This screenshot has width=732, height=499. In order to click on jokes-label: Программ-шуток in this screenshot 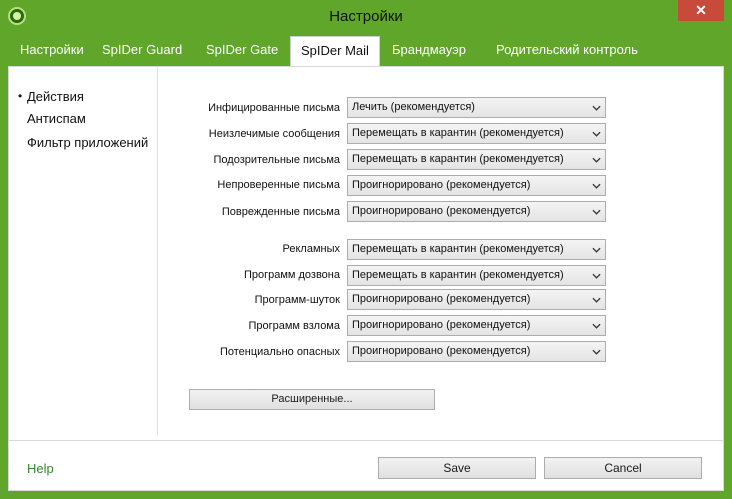, I will do `click(297, 300)`.